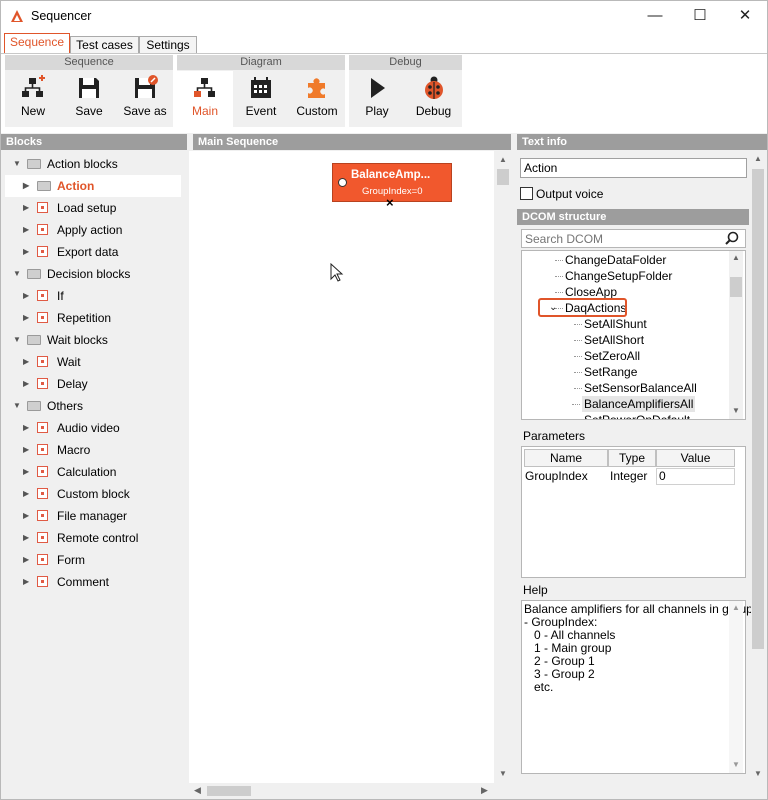 Image resolution: width=768 pixels, height=800 pixels. Describe the element at coordinates (93, 494) in the screenshot. I see `tree-item: ▶ Custom block` at that location.